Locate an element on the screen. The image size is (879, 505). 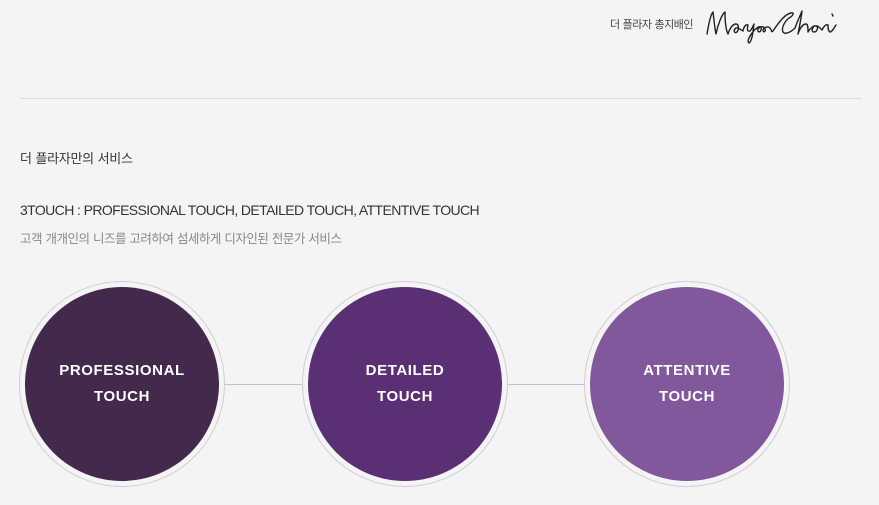
header-divider is located at coordinates (441, 98).